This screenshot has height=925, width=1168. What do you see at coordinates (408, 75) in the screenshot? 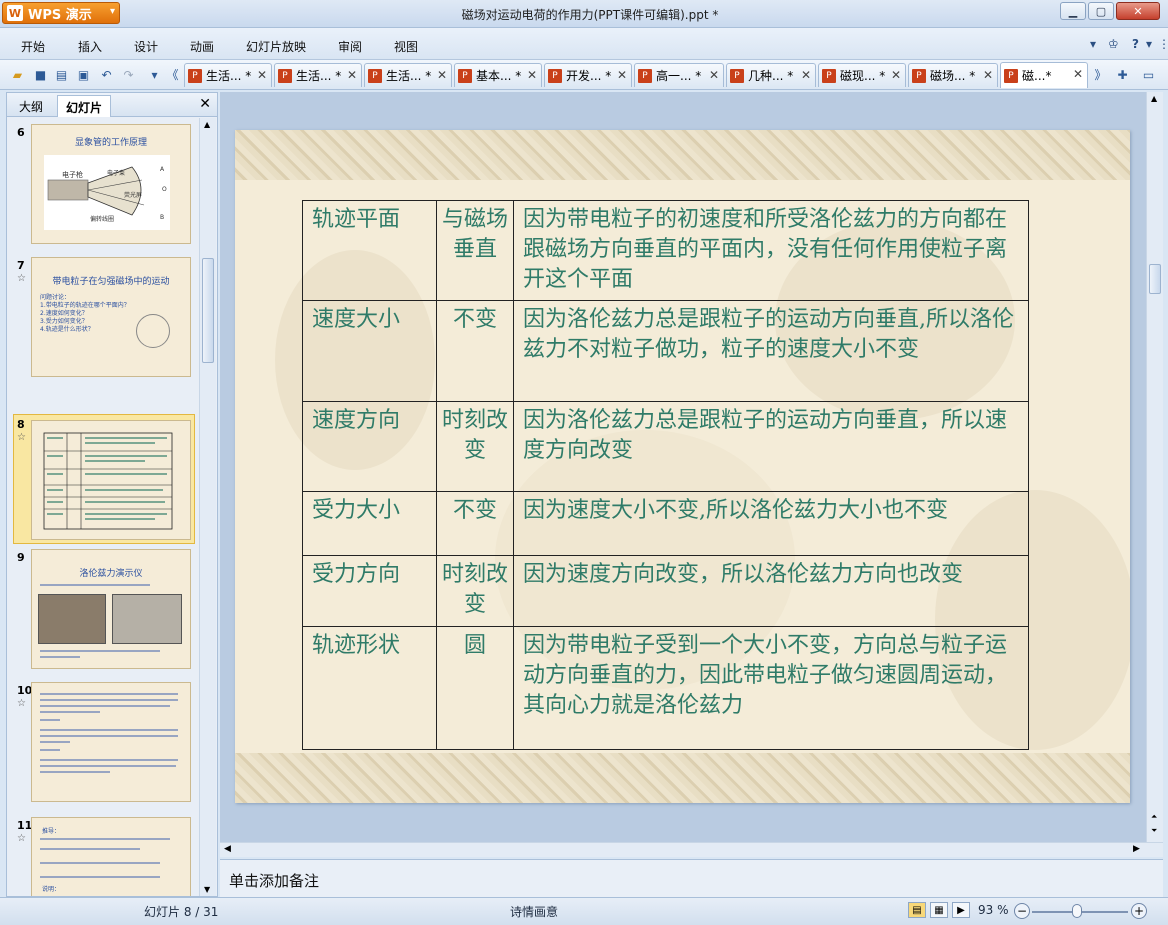
I see `doc-tab-3: P 生活... * ✕` at bounding box center [408, 75].